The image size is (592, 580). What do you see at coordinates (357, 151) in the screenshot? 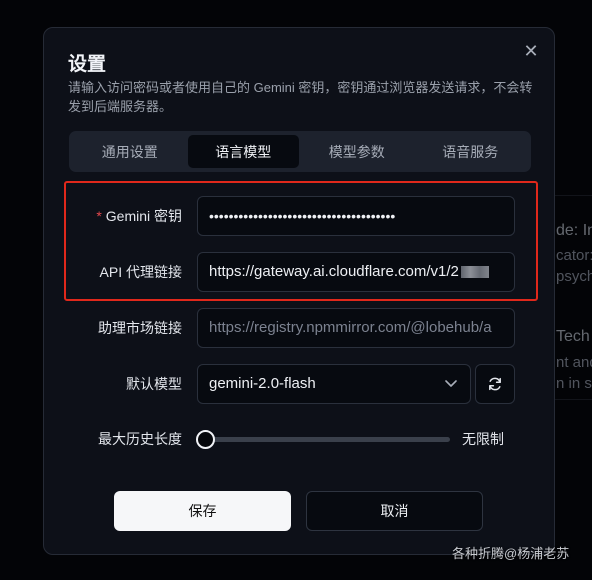
I see `tab-model-params: 模型参数` at bounding box center [357, 151].